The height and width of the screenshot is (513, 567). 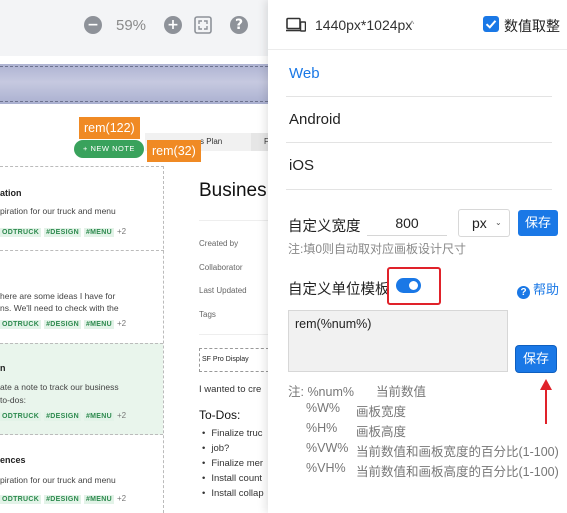 What do you see at coordinates (59, 387) in the screenshot?
I see `note-body: ate a note to track our business` at bounding box center [59, 387].